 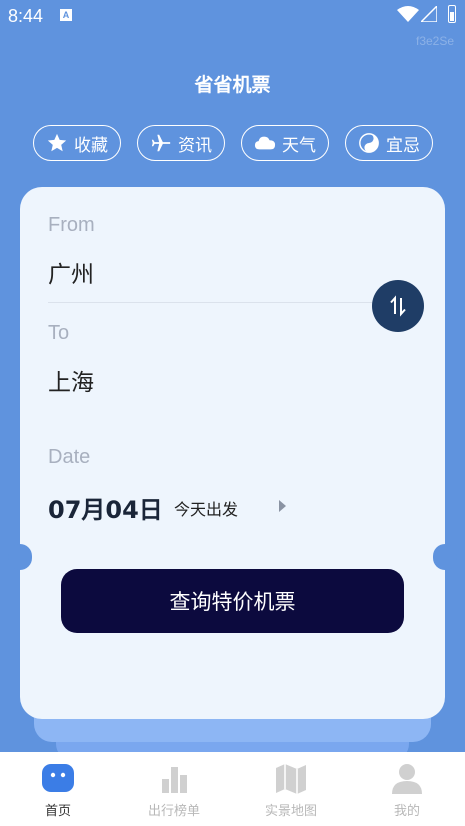 I want to click on bar-chart-icon, so click(x=174, y=780).